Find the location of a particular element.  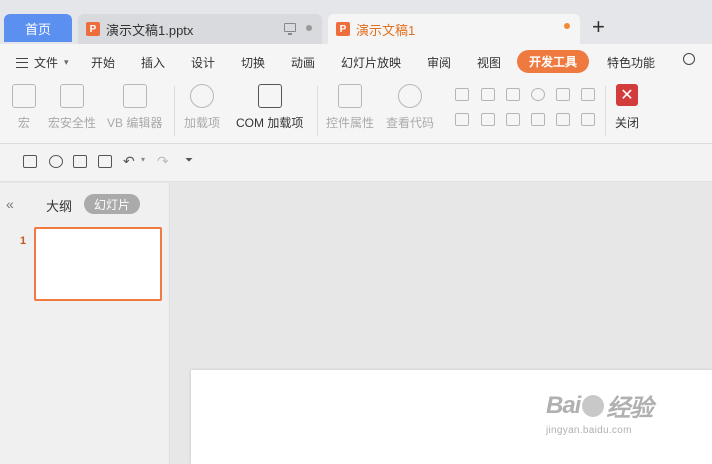

gear-icon is located at coordinates (202, 96).